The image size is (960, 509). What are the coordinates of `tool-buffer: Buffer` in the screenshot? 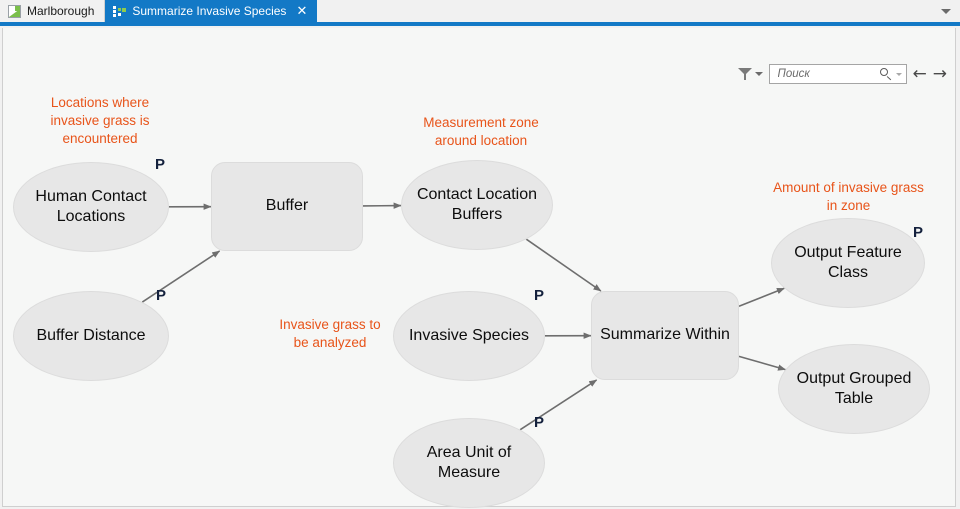 It's located at (287, 206).